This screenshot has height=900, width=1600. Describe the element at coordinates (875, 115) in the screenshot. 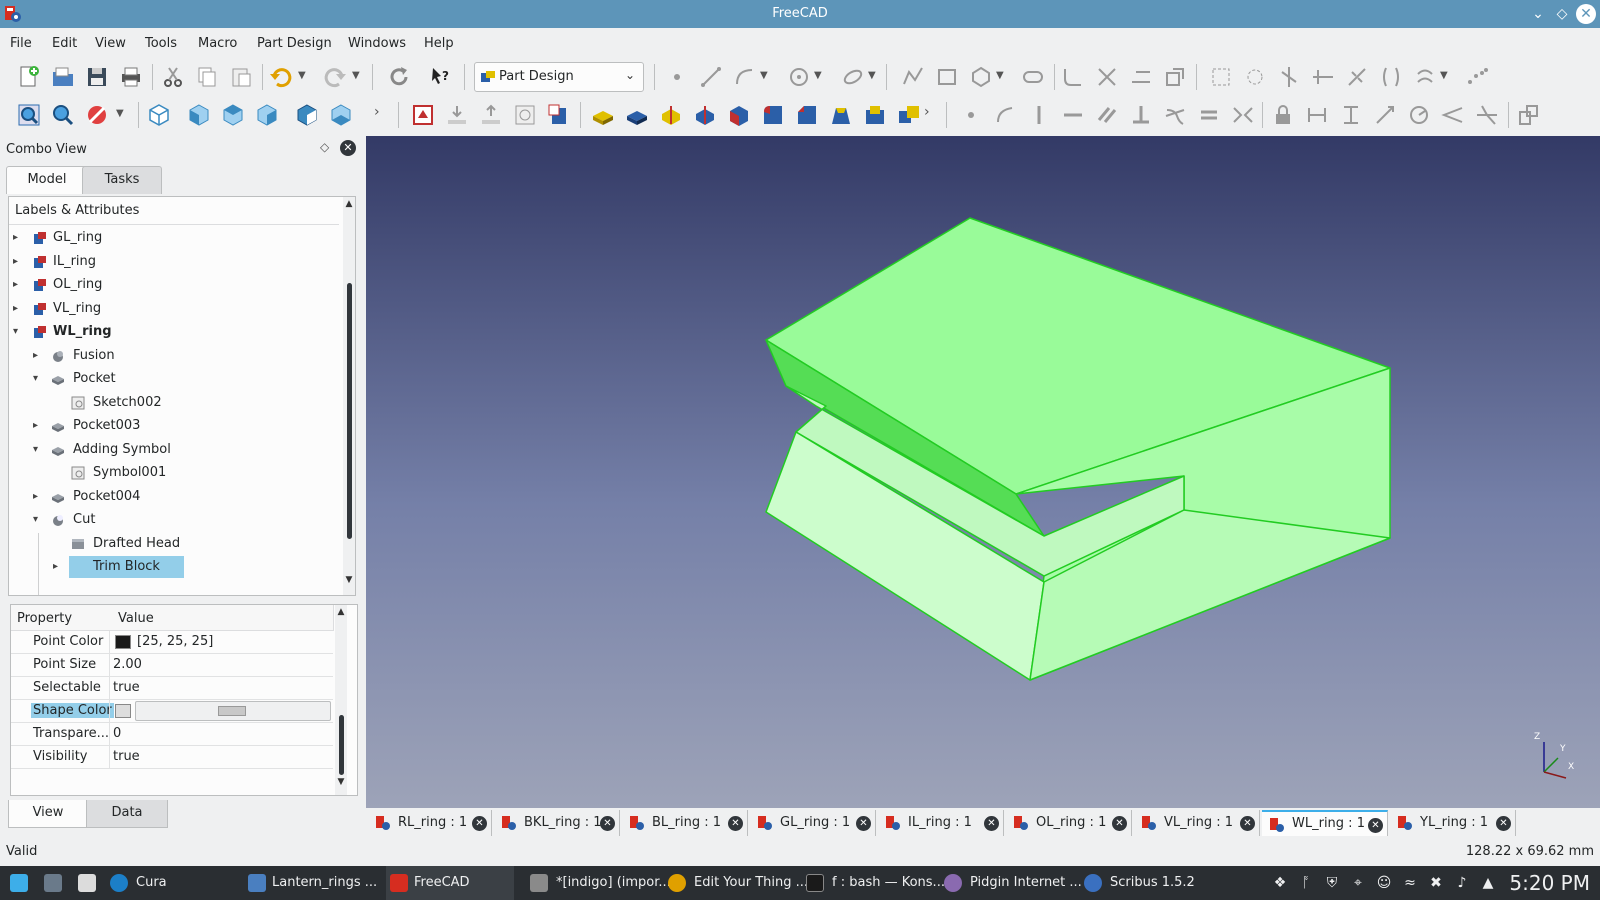

I see `thickness-icon` at that location.